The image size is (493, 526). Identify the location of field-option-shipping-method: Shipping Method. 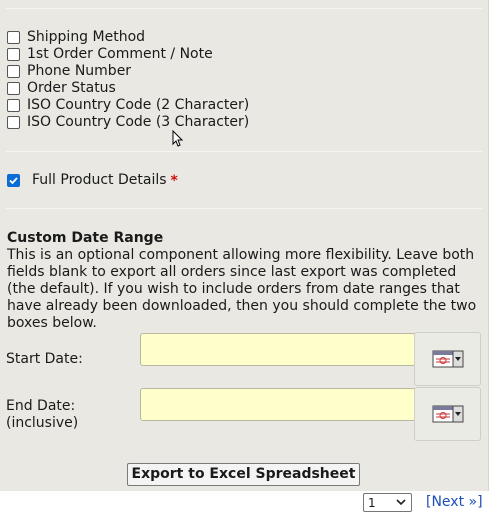
(76, 37).